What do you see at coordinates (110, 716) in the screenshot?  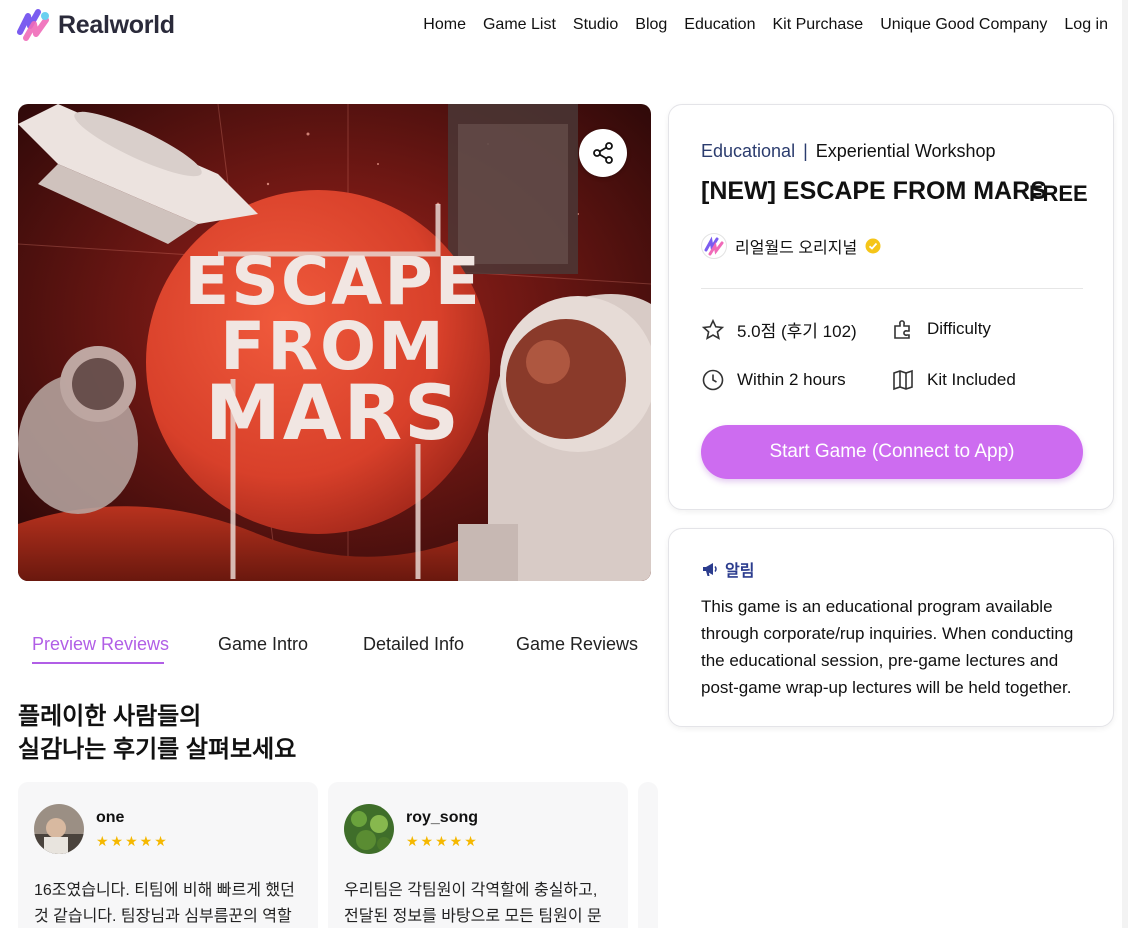 I see `reviews-heading-line-1: 플레이한 사람들의` at bounding box center [110, 716].